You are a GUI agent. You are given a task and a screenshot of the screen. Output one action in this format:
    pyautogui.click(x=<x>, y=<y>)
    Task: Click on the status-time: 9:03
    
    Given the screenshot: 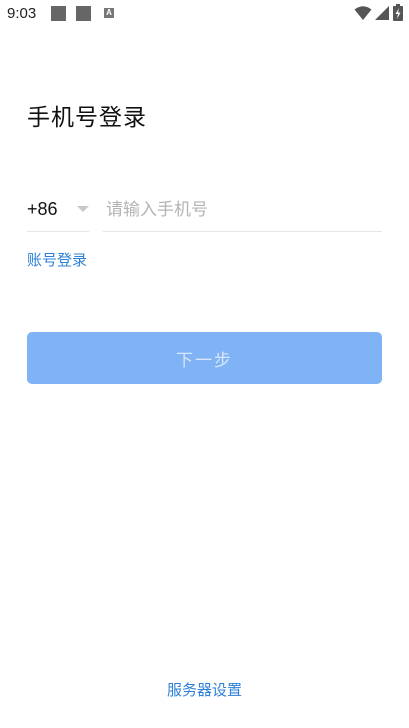 What is the action you would take?
    pyautogui.click(x=22, y=13)
    